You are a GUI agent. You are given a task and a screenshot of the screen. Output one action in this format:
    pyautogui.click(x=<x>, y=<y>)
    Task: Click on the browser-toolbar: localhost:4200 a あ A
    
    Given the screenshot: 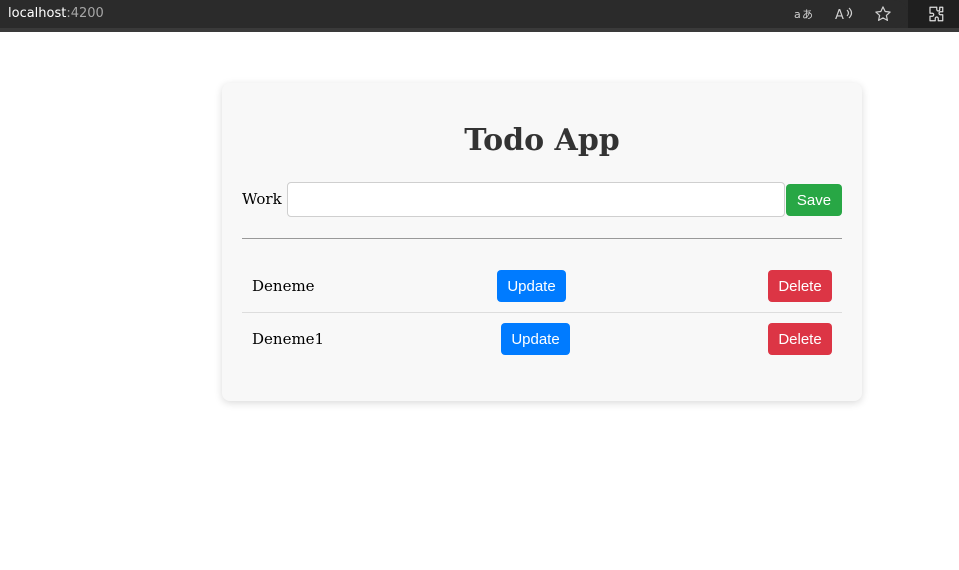 What is the action you would take?
    pyautogui.click(x=479, y=16)
    